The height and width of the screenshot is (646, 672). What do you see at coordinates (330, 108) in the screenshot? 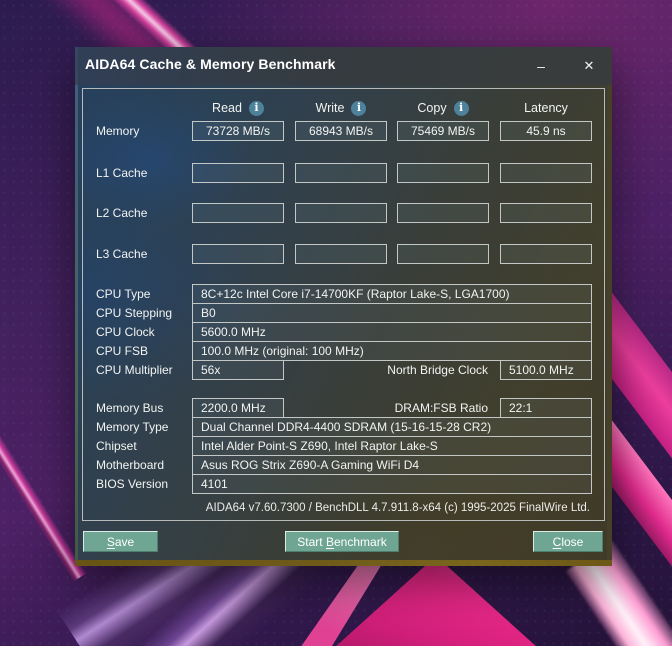
I see `write-header-label: Write` at bounding box center [330, 108].